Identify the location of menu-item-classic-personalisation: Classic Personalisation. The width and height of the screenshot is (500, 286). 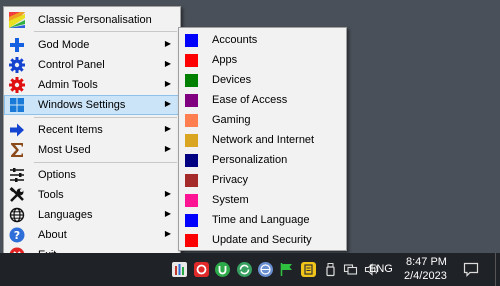
(92, 20).